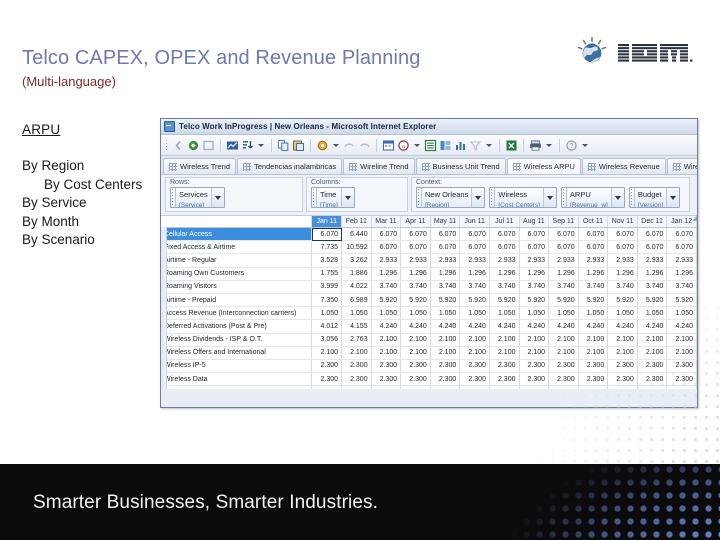 The height and width of the screenshot is (540, 720). What do you see at coordinates (166, 145) in the screenshot?
I see `toolbar-grip` at bounding box center [166, 145].